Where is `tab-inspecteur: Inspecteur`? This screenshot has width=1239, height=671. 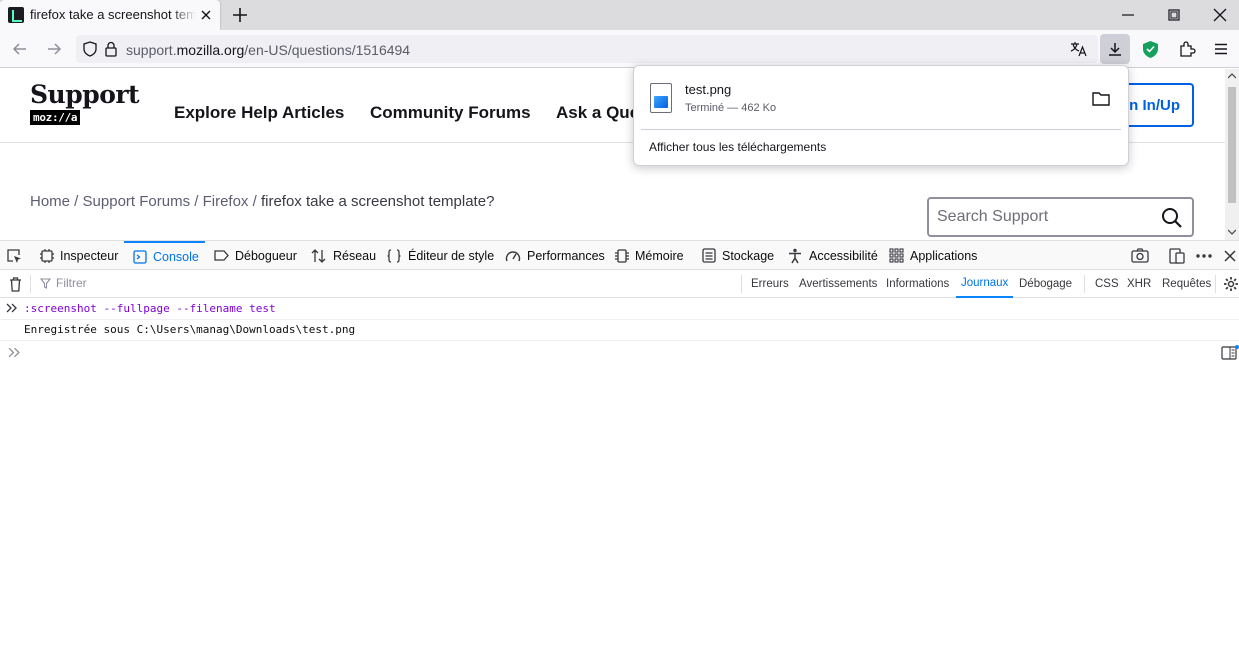
tab-inspecteur: Inspecteur is located at coordinates (79, 255).